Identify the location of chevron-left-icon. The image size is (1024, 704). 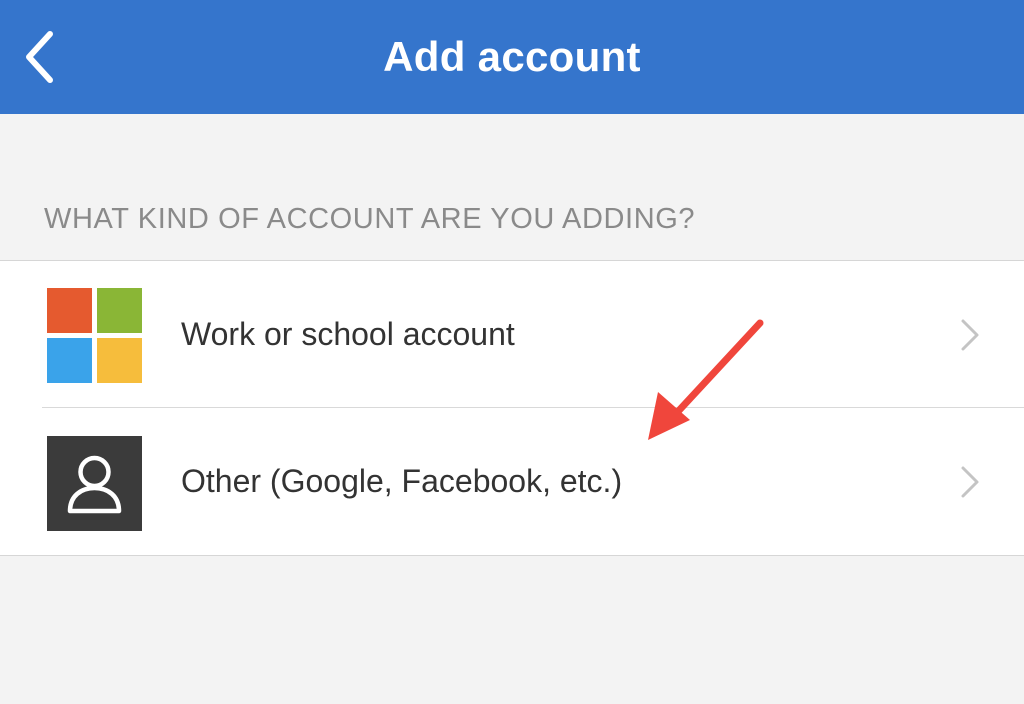
(39, 57).